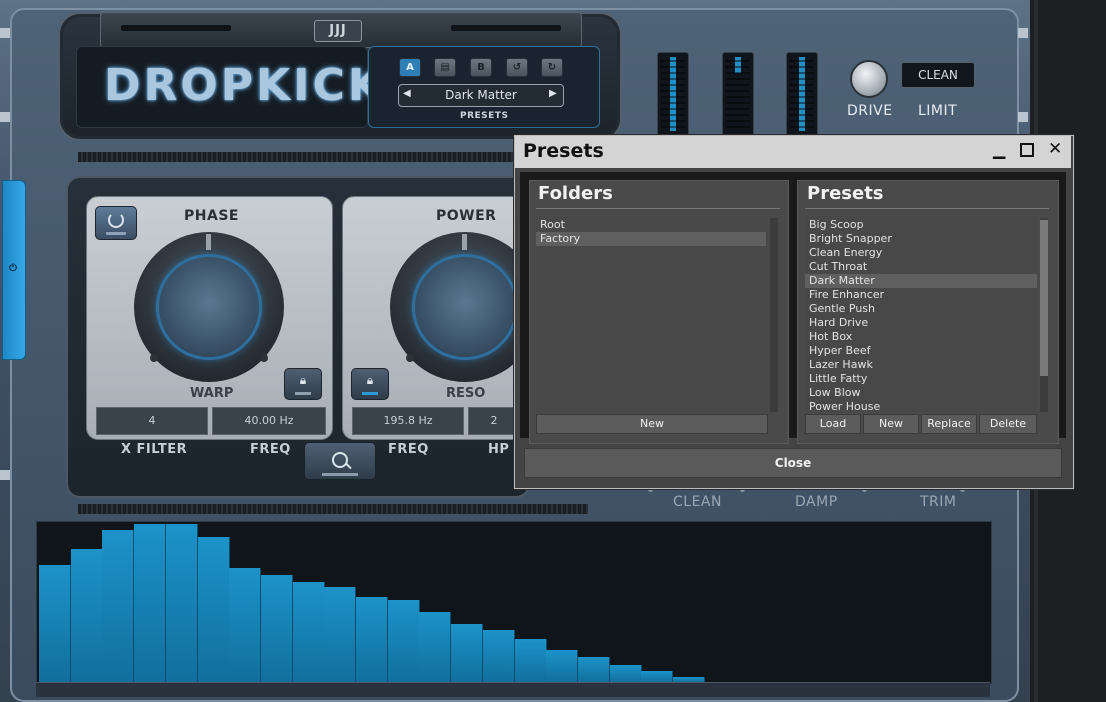 The height and width of the screenshot is (702, 1106). What do you see at coordinates (499, 449) in the screenshot?
I see `hp-label: HP` at bounding box center [499, 449].